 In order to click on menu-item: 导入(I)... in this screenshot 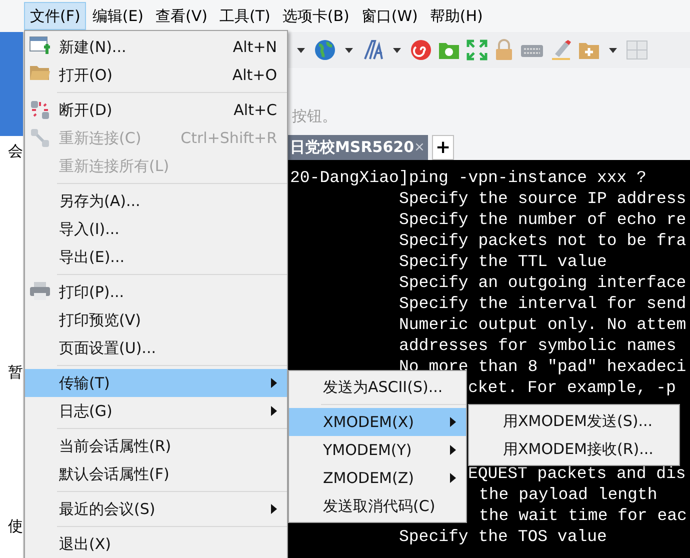, I will do `click(156, 229)`.